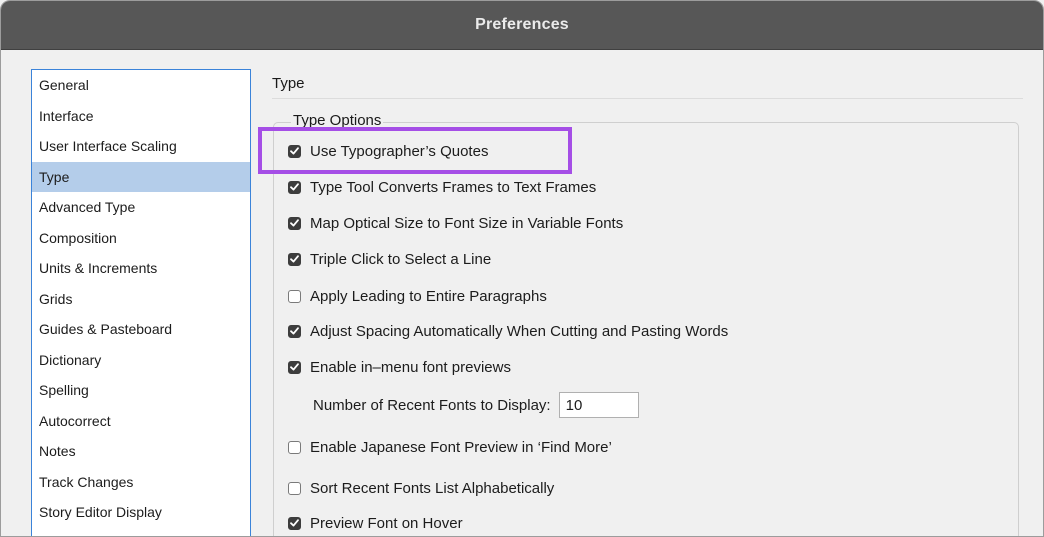  I want to click on sidebar-item-track-changes: Track Changes, so click(141, 482).